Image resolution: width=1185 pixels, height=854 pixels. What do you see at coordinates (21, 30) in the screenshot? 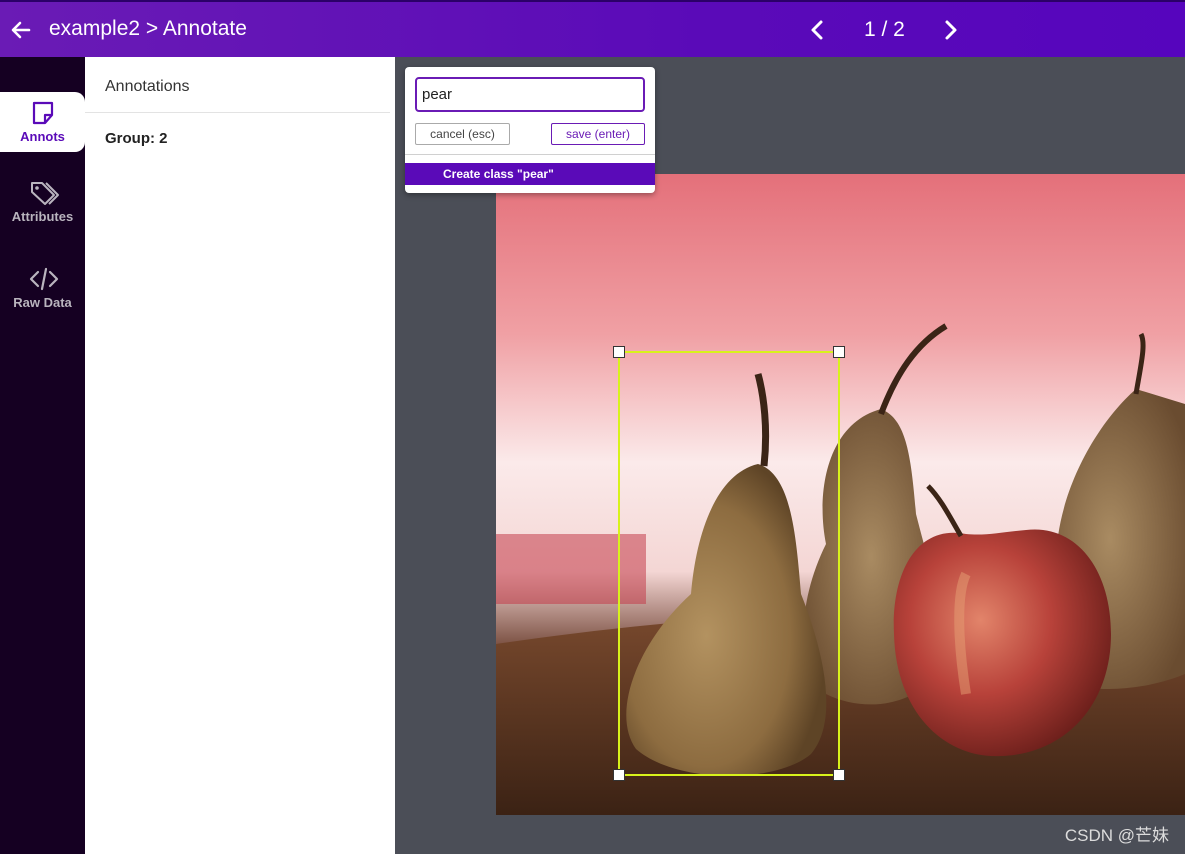
I see `back-arrow-icon` at bounding box center [21, 30].